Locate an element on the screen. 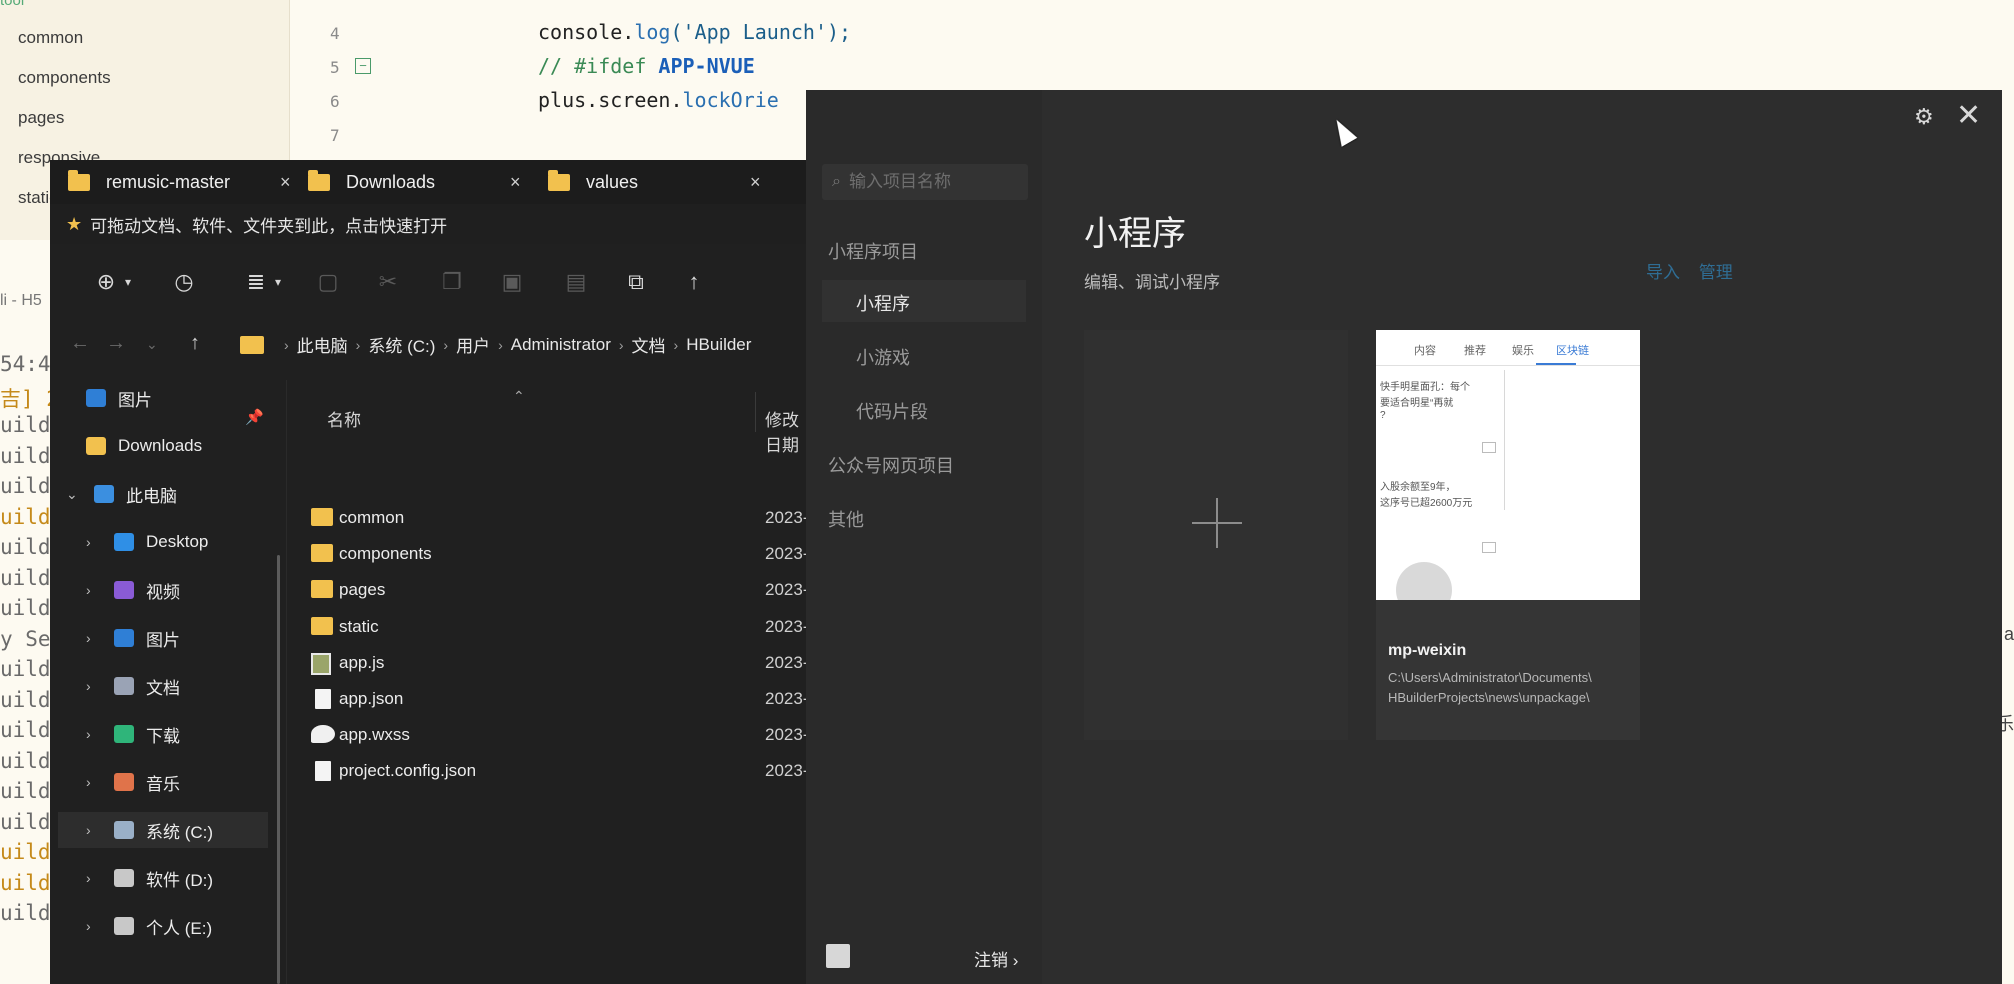  file-row: app.js 2023-02-2 is located at coordinates (548, 663).